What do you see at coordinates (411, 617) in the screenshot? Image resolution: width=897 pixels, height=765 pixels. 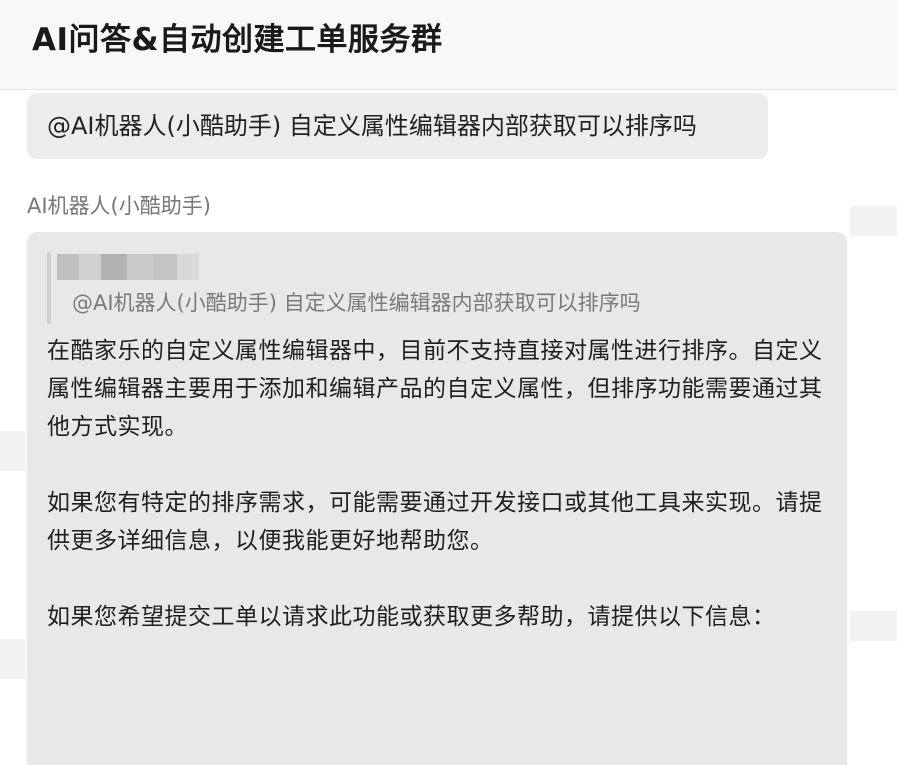 I see `reply-paragraph: 如果您希望提交工单以请求此功能或获取更多帮助，请提供以下信息：` at bounding box center [411, 617].